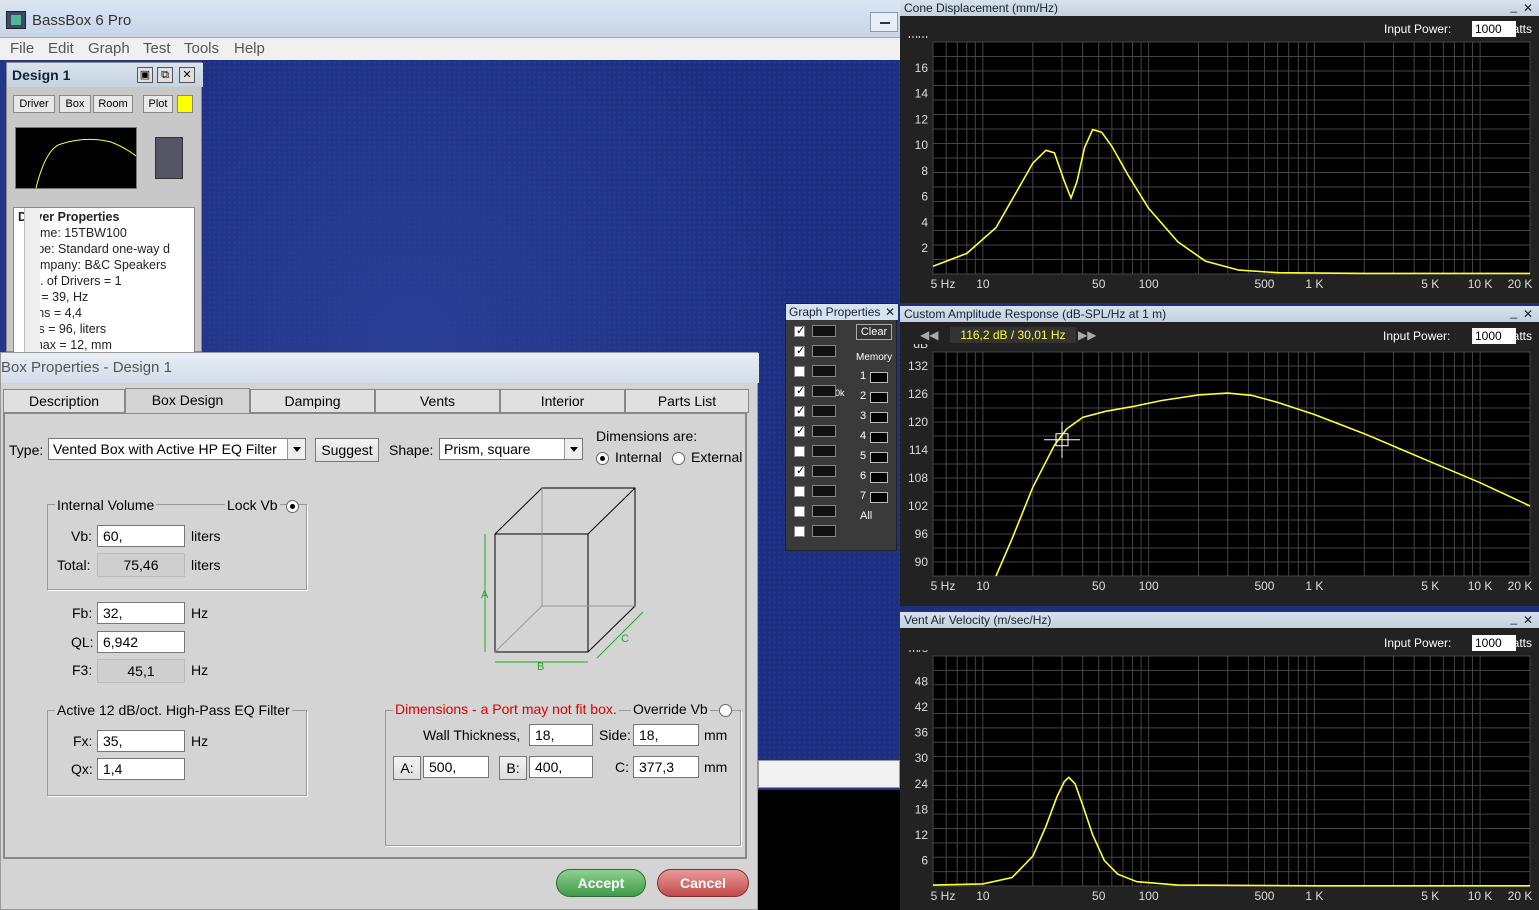  Describe the element at coordinates (561, 735) in the screenshot. I see `wall-input: 18,` at that location.